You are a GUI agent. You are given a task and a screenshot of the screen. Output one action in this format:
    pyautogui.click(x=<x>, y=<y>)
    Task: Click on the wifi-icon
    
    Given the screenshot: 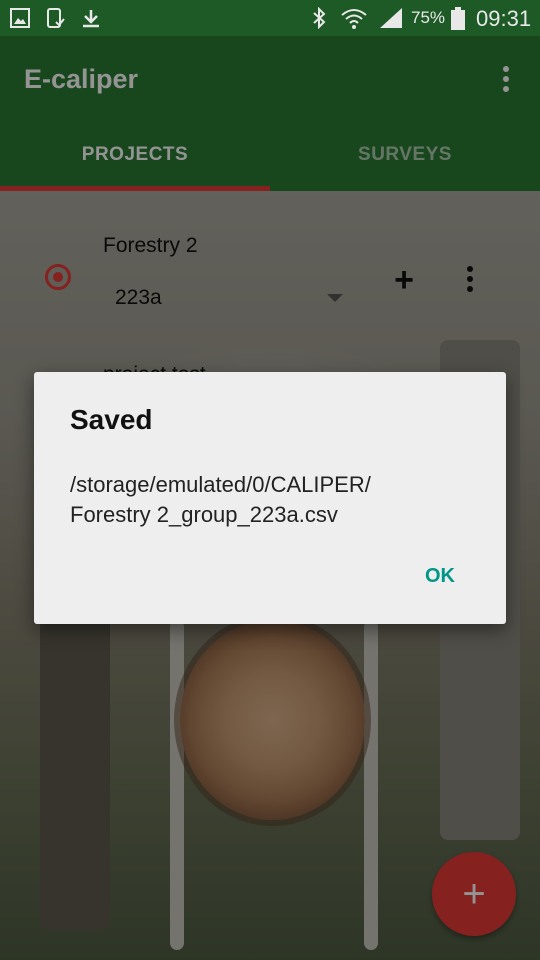 What is the action you would take?
    pyautogui.click(x=354, y=19)
    